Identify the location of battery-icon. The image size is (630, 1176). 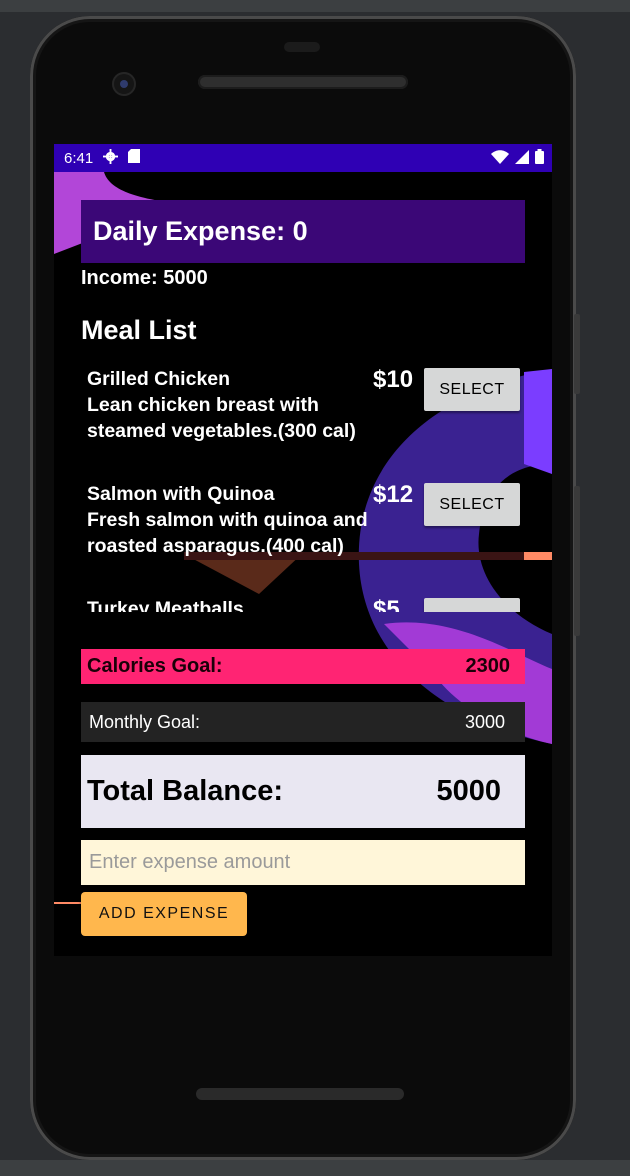
(539, 158).